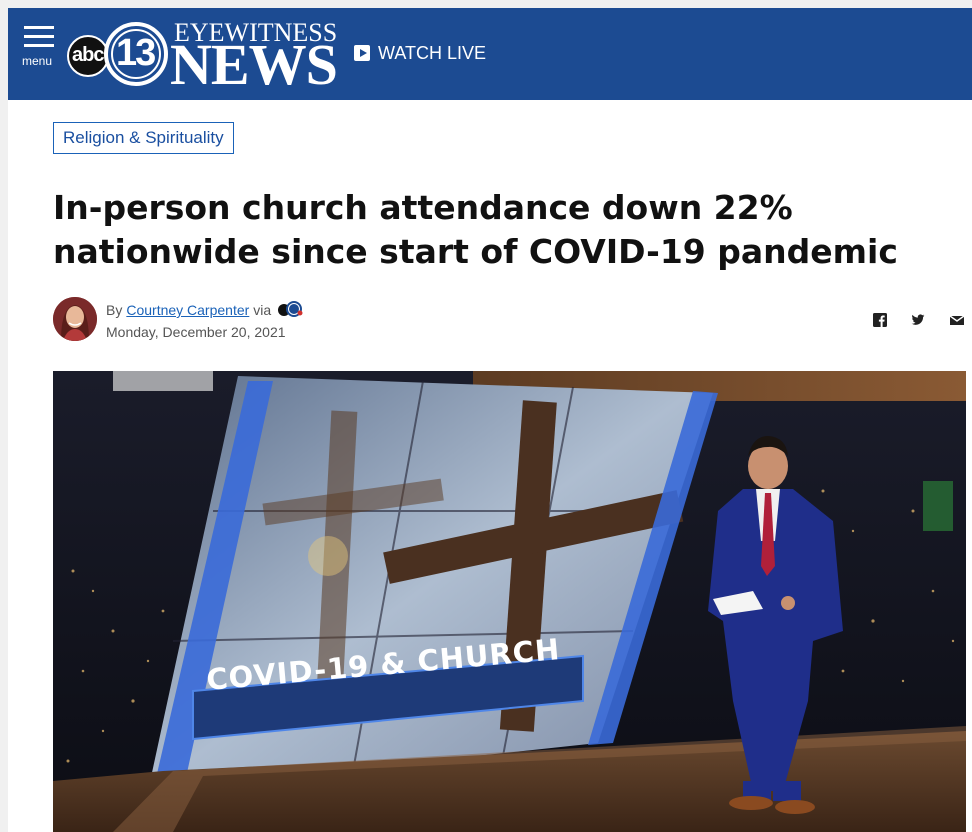  I want to click on hamburger-icon, so click(39, 37).